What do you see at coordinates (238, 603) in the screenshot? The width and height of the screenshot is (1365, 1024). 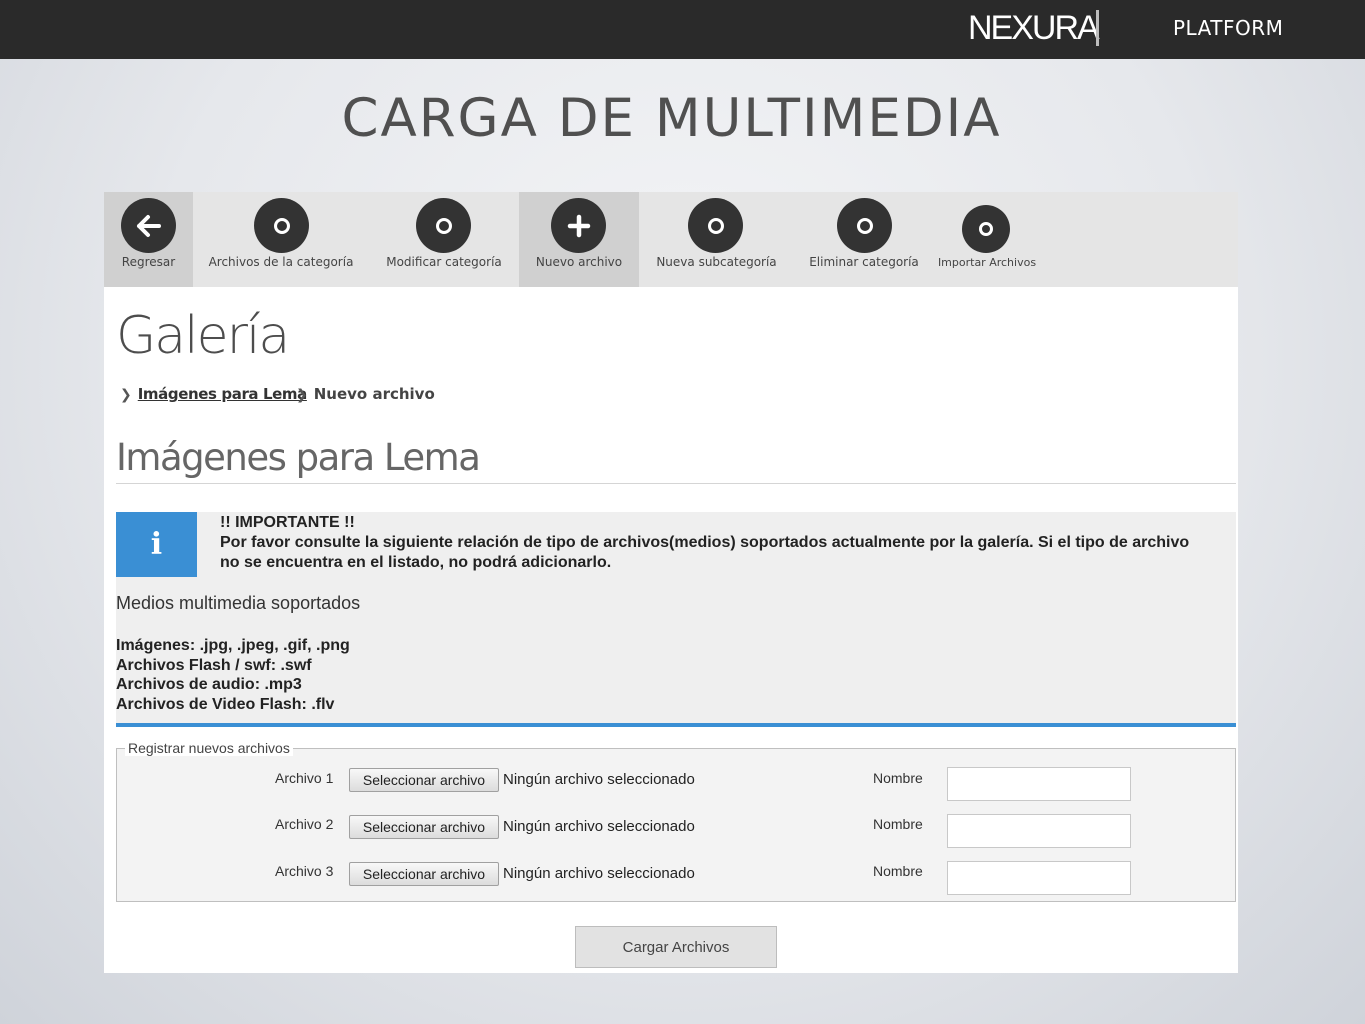 I see `media-title: Medios multimedia soportados` at bounding box center [238, 603].